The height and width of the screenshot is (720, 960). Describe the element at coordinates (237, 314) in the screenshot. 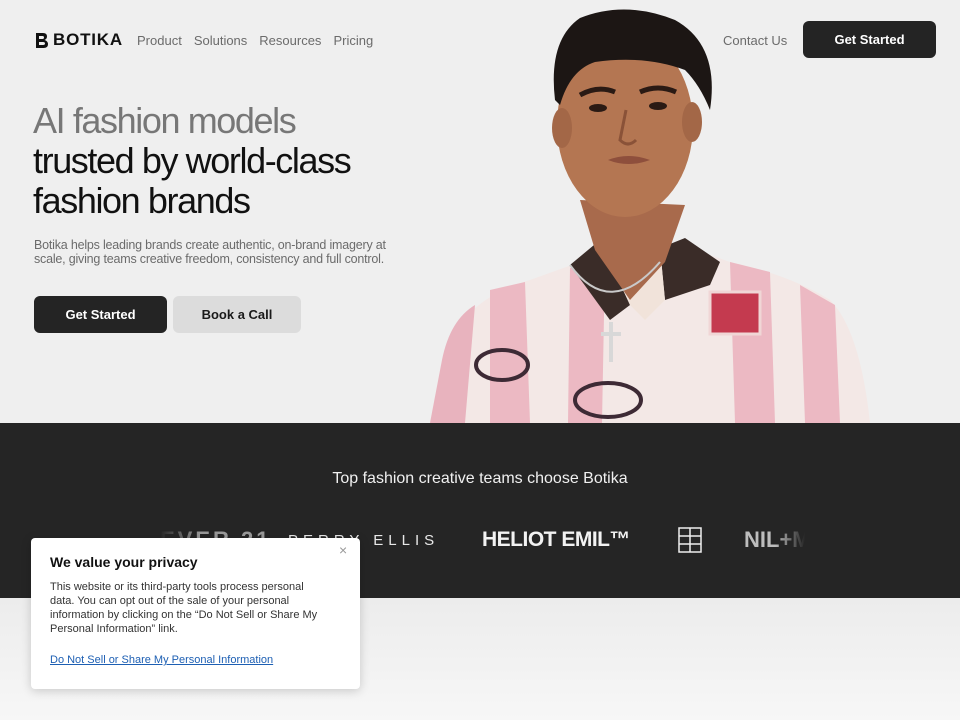

I see `book-a-call-button: Book a Call` at that location.